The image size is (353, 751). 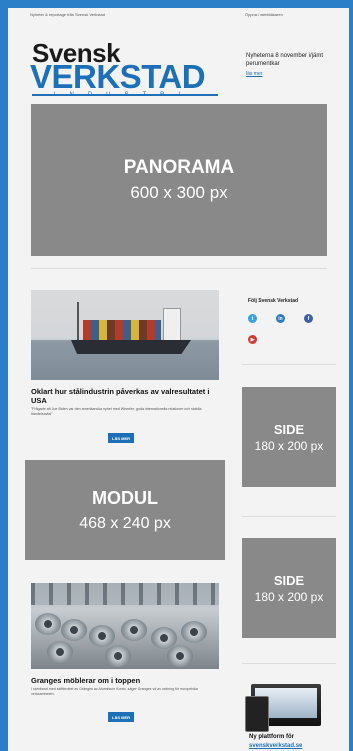 I want to click on modul-ad: MODUL 468 x 240 px, so click(x=125, y=510).